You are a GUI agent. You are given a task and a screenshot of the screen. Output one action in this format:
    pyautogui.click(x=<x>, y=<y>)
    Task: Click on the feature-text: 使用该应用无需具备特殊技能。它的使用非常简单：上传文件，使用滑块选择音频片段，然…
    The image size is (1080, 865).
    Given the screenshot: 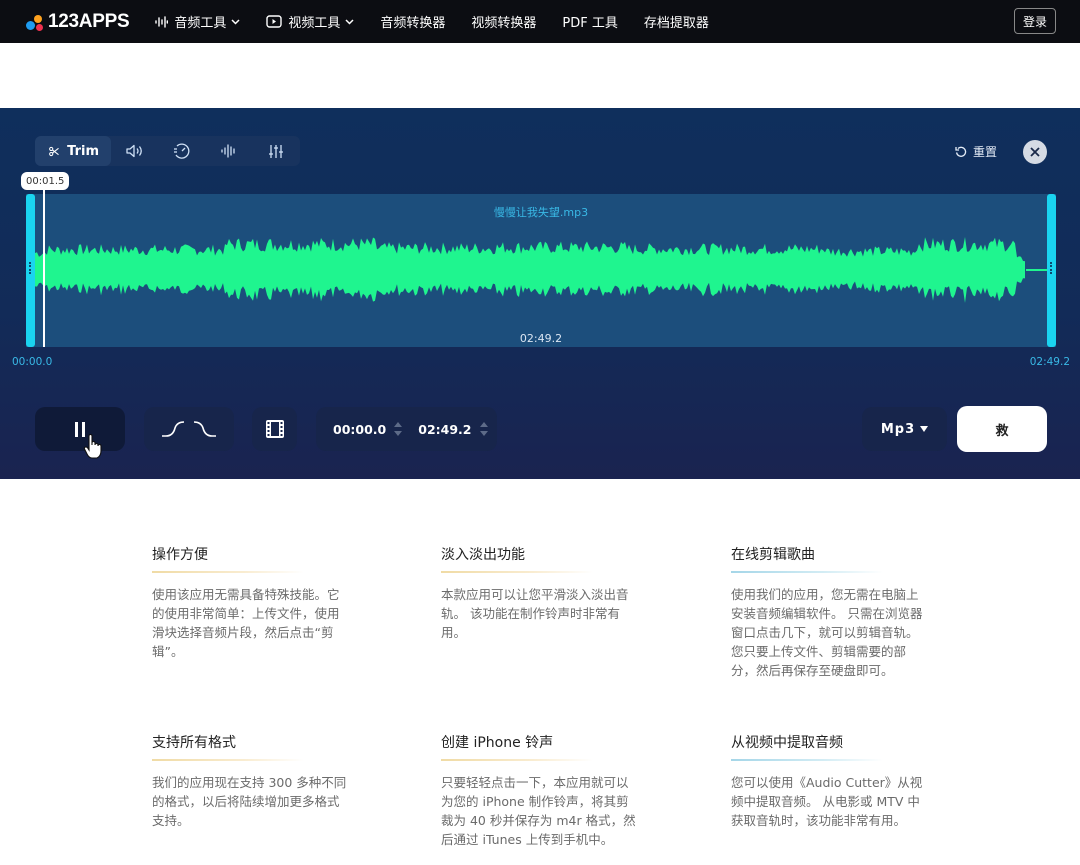 What is the action you would take?
    pyautogui.click(x=246, y=623)
    